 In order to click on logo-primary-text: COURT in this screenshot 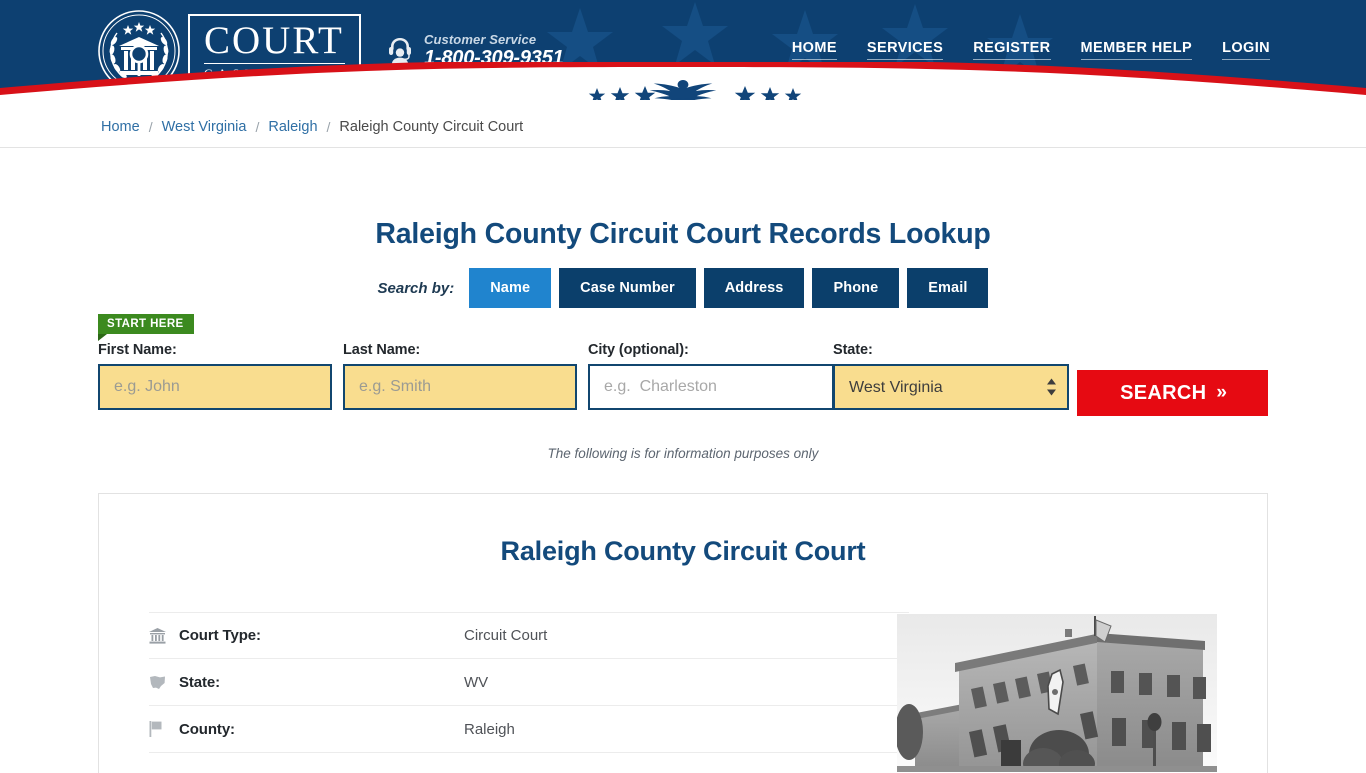, I will do `click(274, 41)`.